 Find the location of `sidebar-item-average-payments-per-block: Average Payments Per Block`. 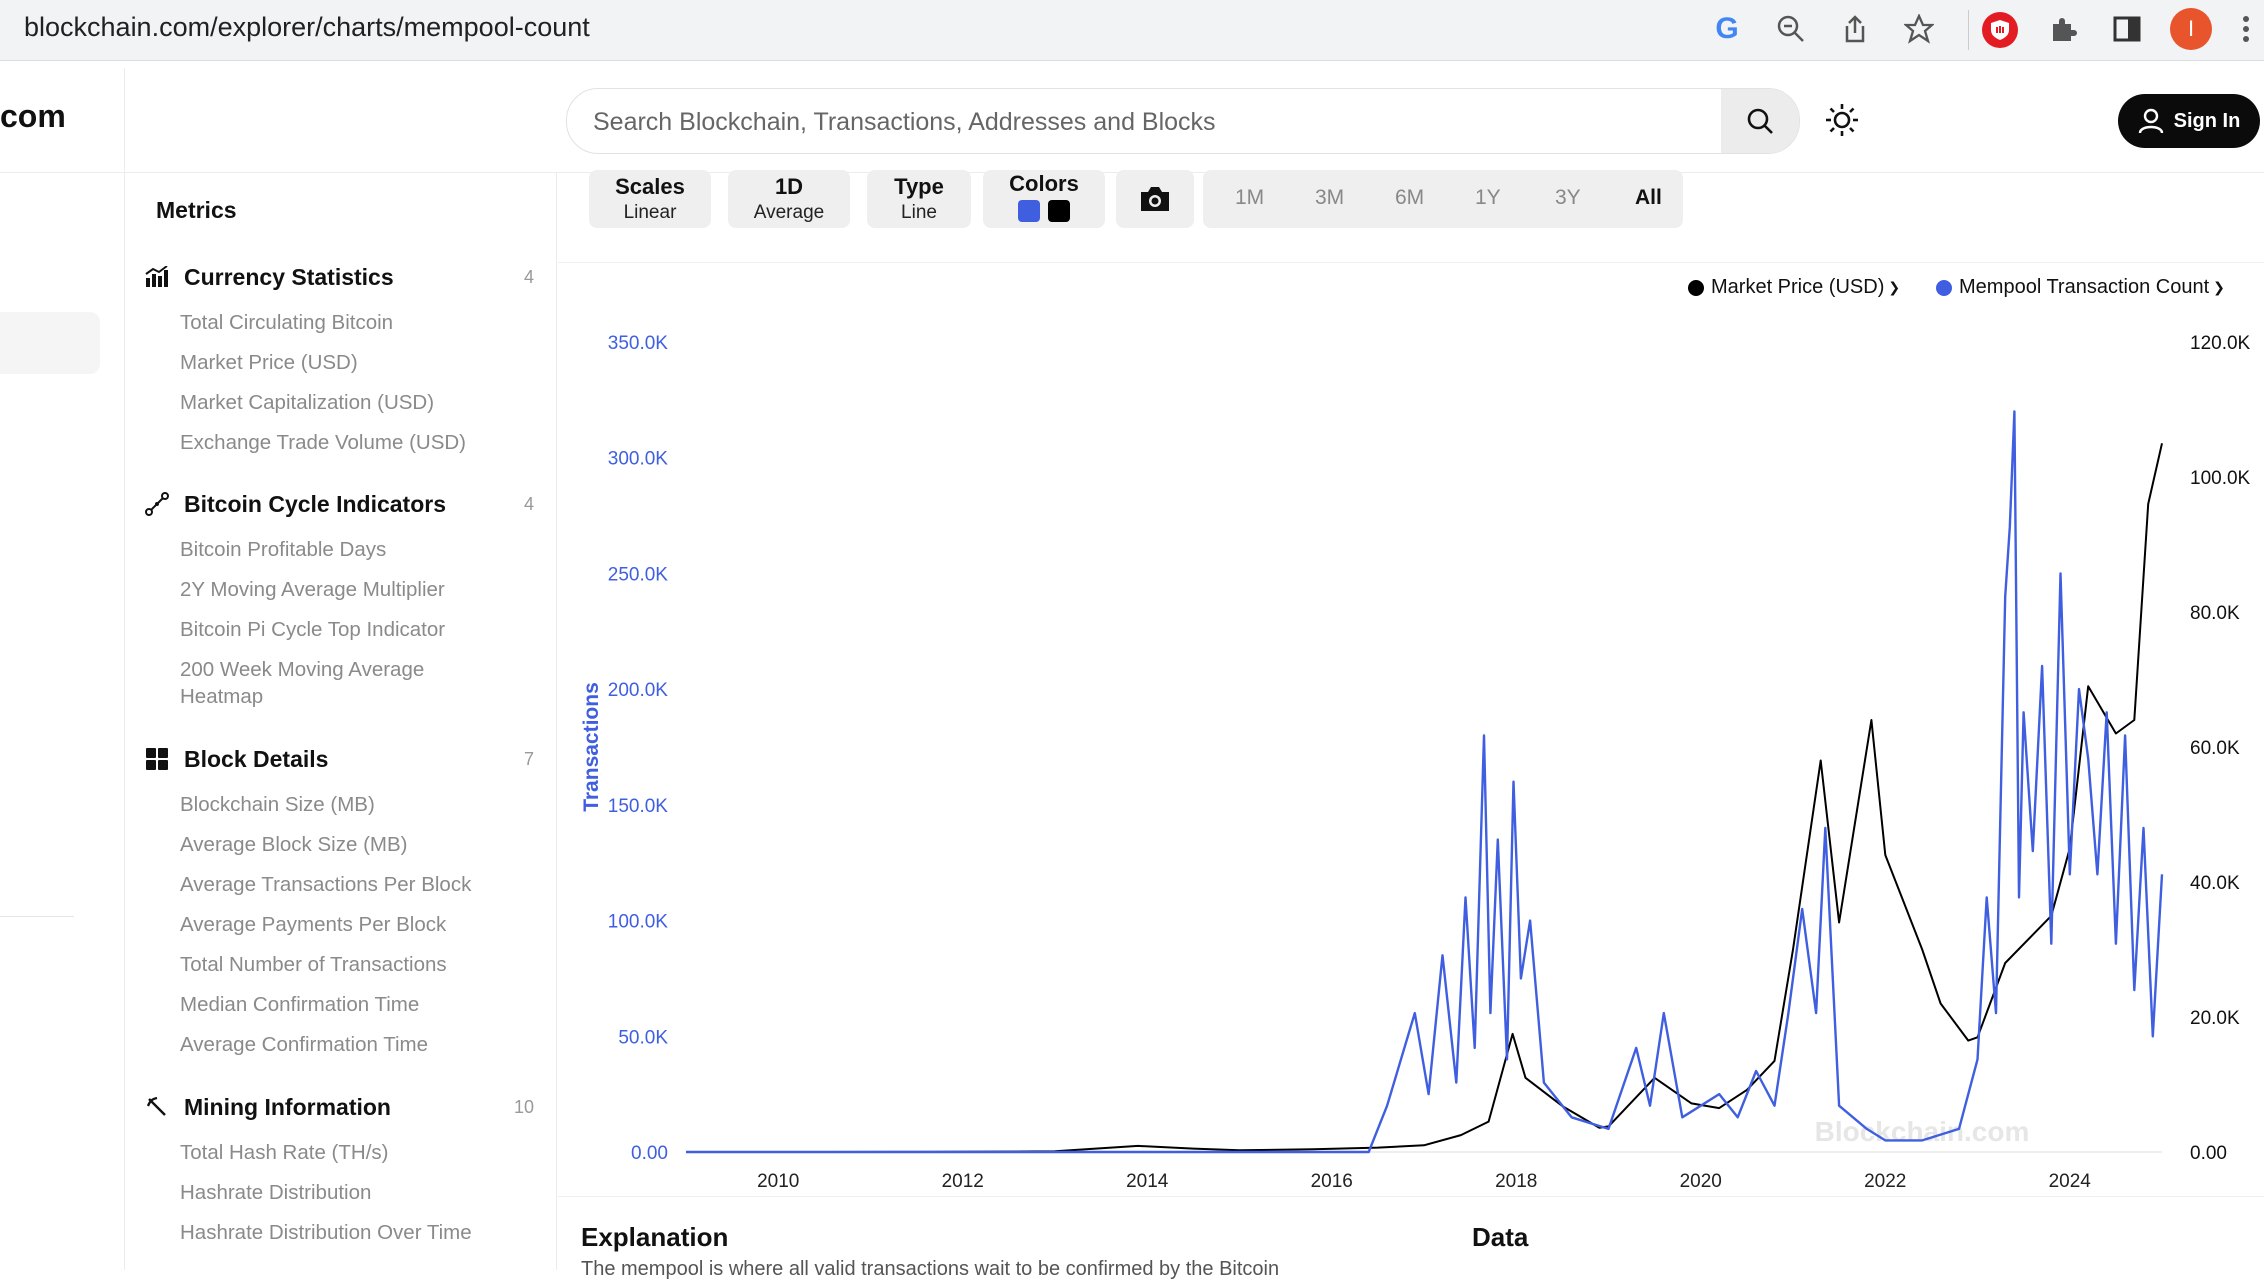

sidebar-item-average-payments-per-block: Average Payments Per Block is located at coordinates (340, 924).